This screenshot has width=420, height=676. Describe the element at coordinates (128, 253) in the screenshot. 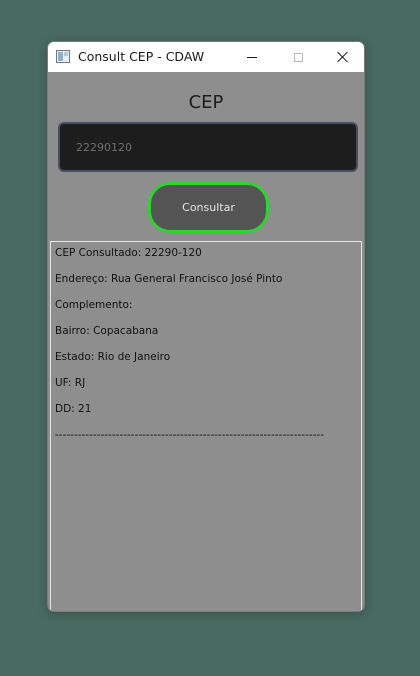

I see `result-line-cep: CEP Consultado: 22290-120` at that location.